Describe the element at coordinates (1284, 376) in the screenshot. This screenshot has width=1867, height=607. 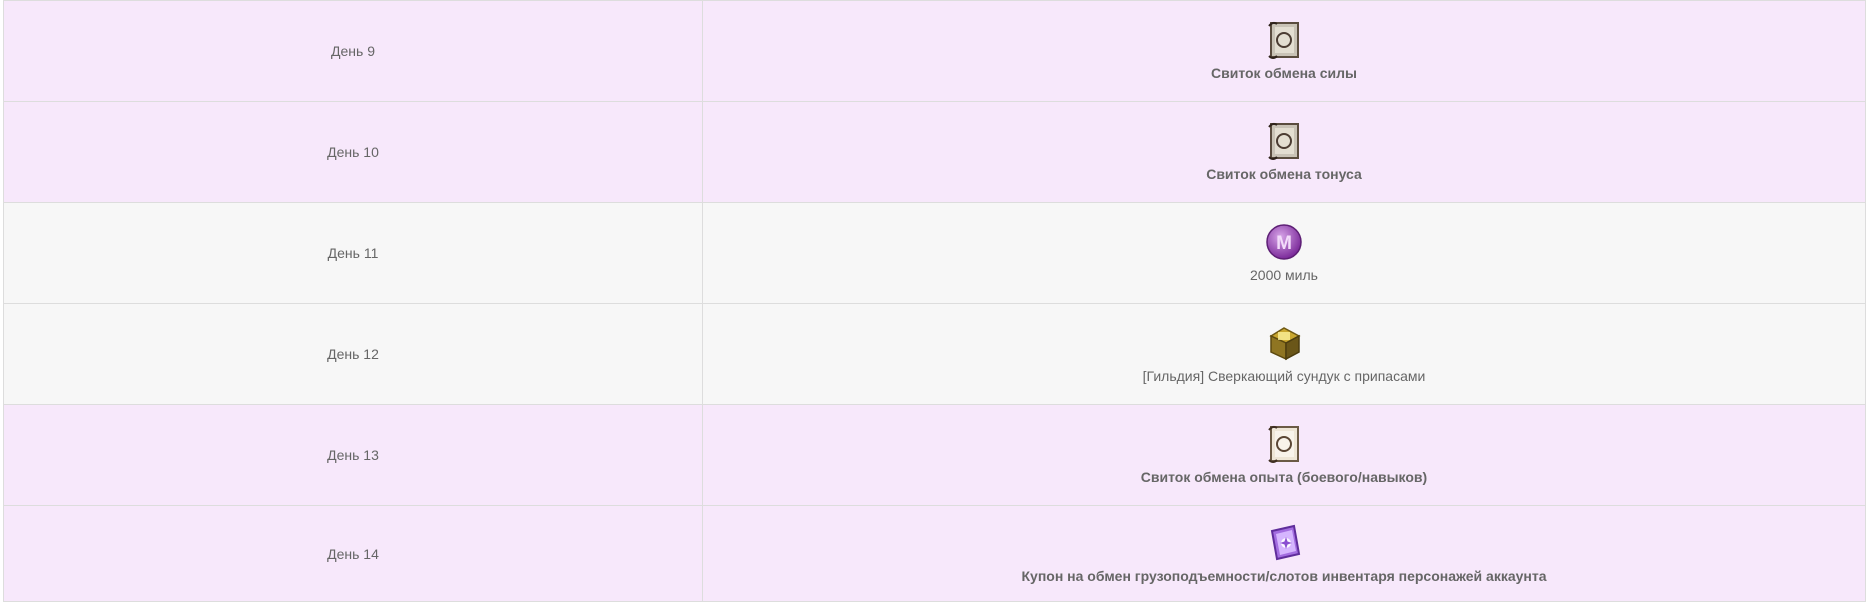
I see `reward-name: [Гильдия] Сверкающий сундук с припасами` at that location.